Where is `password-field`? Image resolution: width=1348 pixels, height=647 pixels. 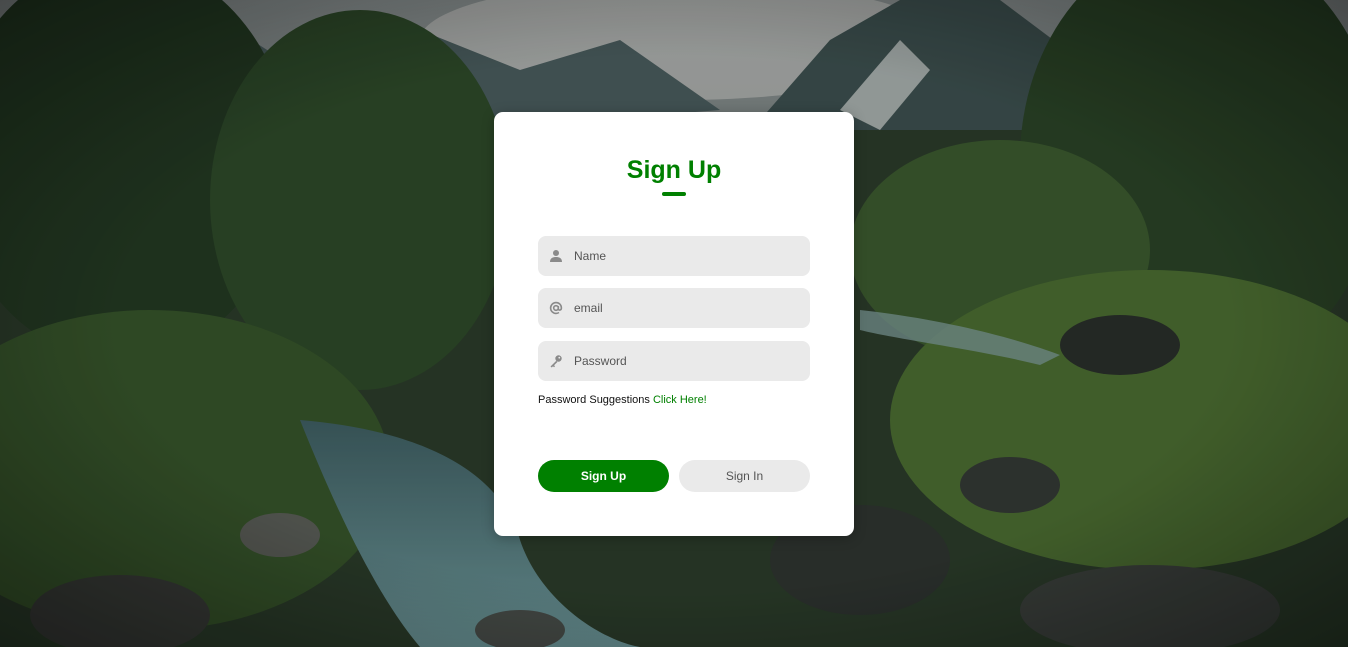 password-field is located at coordinates (674, 361).